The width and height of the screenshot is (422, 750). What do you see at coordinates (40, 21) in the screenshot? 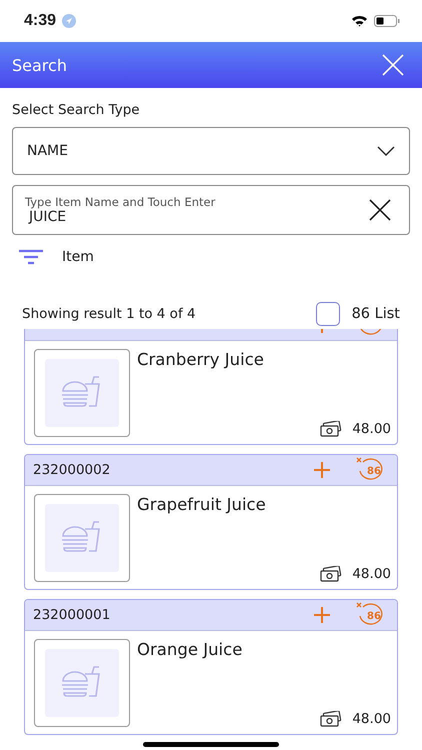
I see `clock-time: 4:39` at bounding box center [40, 21].